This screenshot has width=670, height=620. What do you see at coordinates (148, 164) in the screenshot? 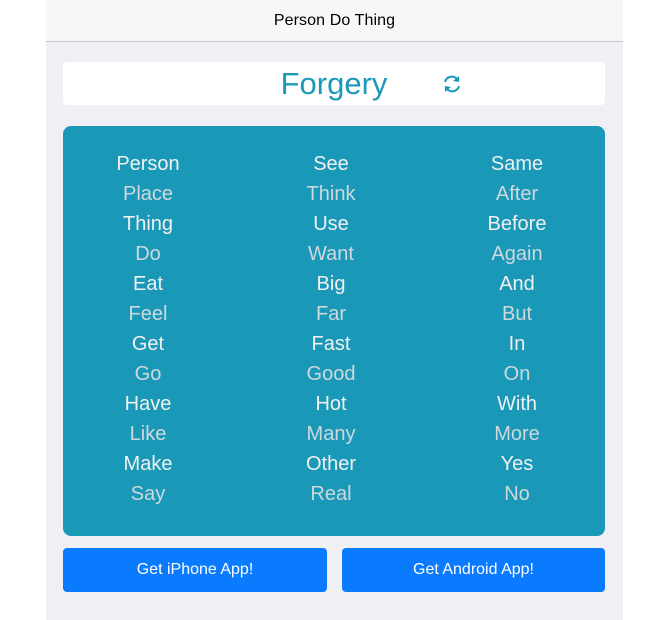
I see `word-cell: Person` at bounding box center [148, 164].